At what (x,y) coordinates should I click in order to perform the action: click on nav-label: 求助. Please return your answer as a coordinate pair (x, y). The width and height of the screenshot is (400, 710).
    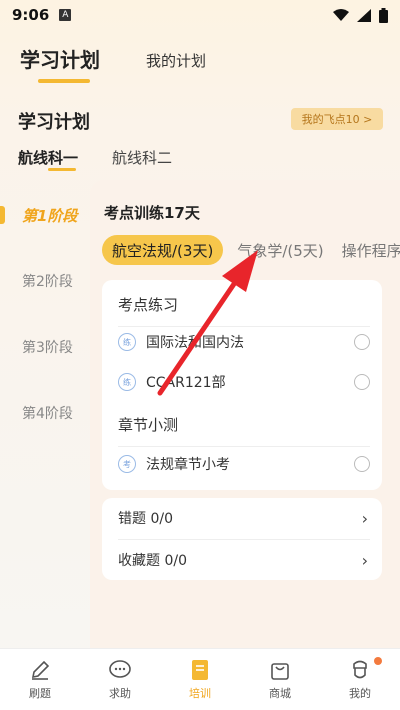
    Looking at the image, I should click on (120, 693).